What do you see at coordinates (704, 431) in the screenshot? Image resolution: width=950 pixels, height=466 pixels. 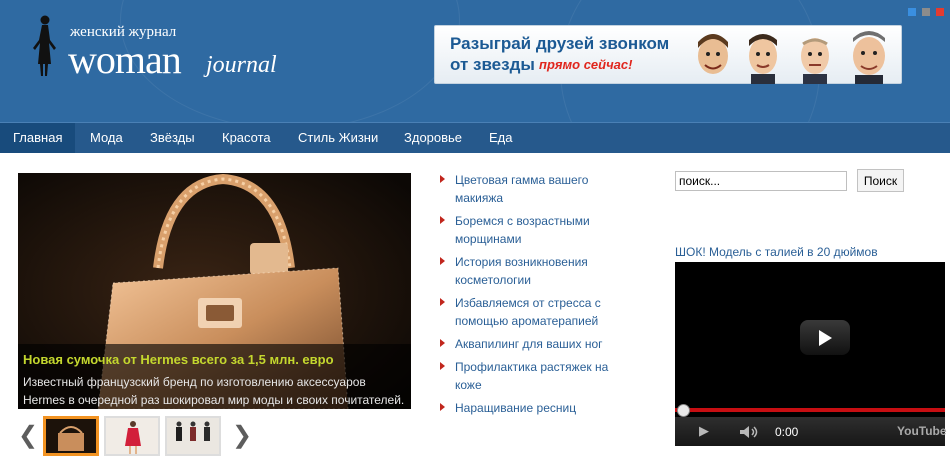 I see `play-icon: ▶` at bounding box center [704, 431].